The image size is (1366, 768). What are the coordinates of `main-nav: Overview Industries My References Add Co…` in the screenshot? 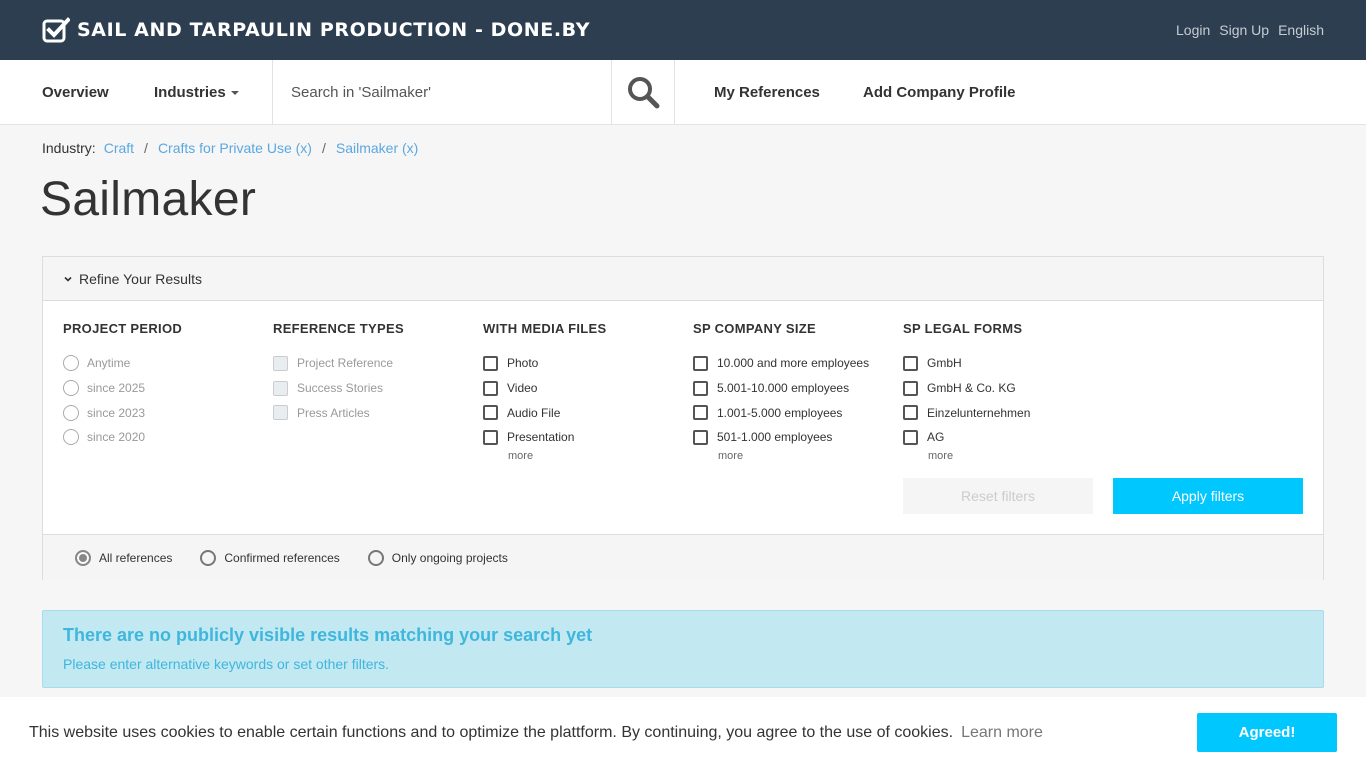 It's located at (683, 92).